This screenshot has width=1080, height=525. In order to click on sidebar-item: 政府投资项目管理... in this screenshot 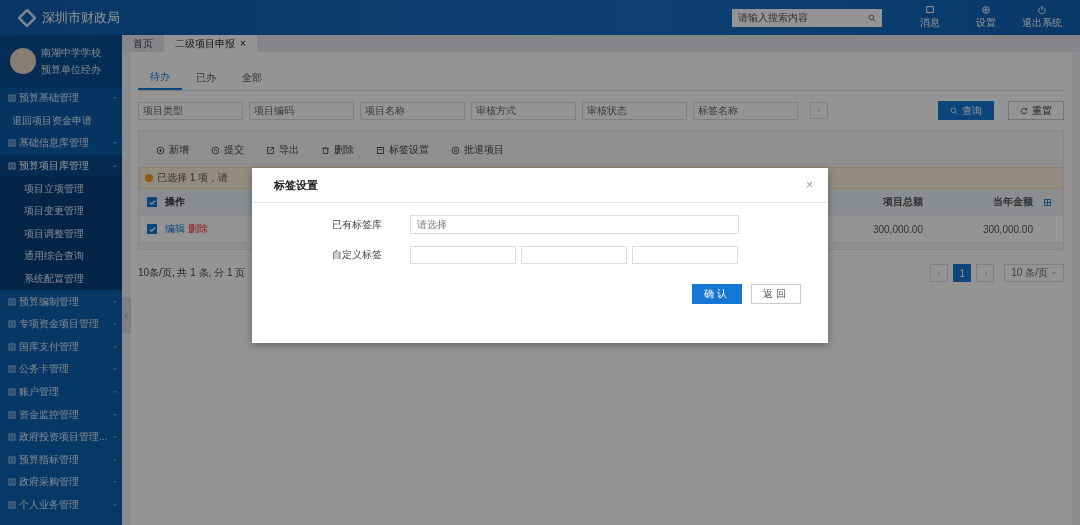, I will do `click(61, 437)`.